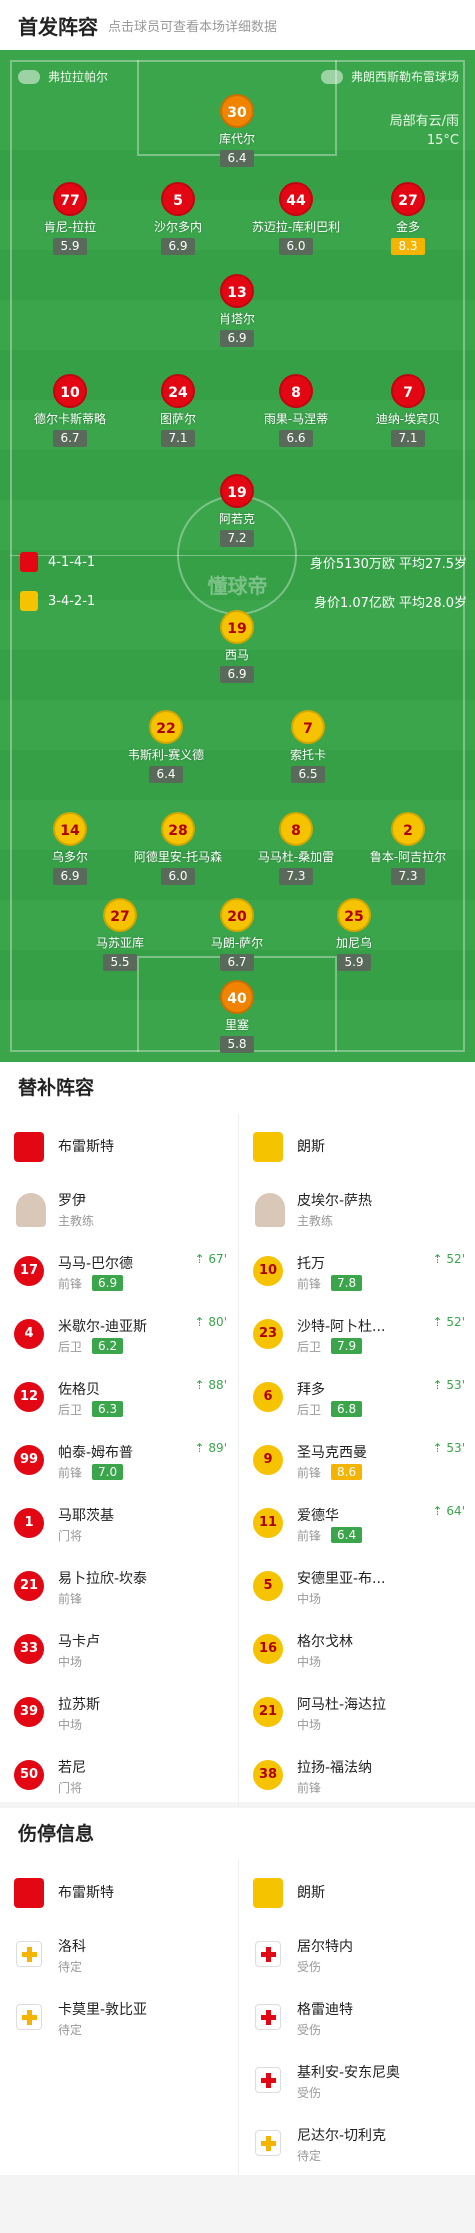 The image size is (475, 2233). Describe the element at coordinates (178, 410) in the screenshot. I see `home-player: 24 图萨尔 7.1` at that location.